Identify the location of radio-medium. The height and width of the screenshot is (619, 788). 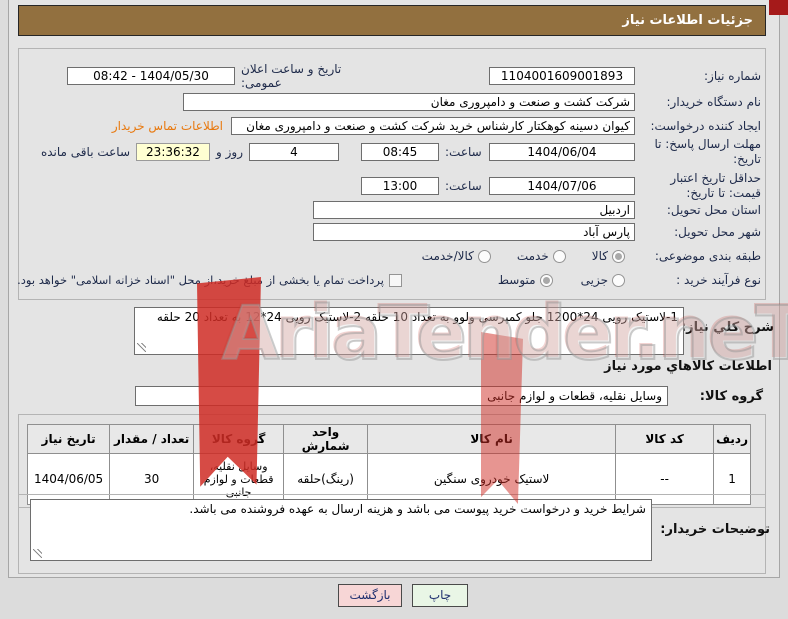
(546, 280).